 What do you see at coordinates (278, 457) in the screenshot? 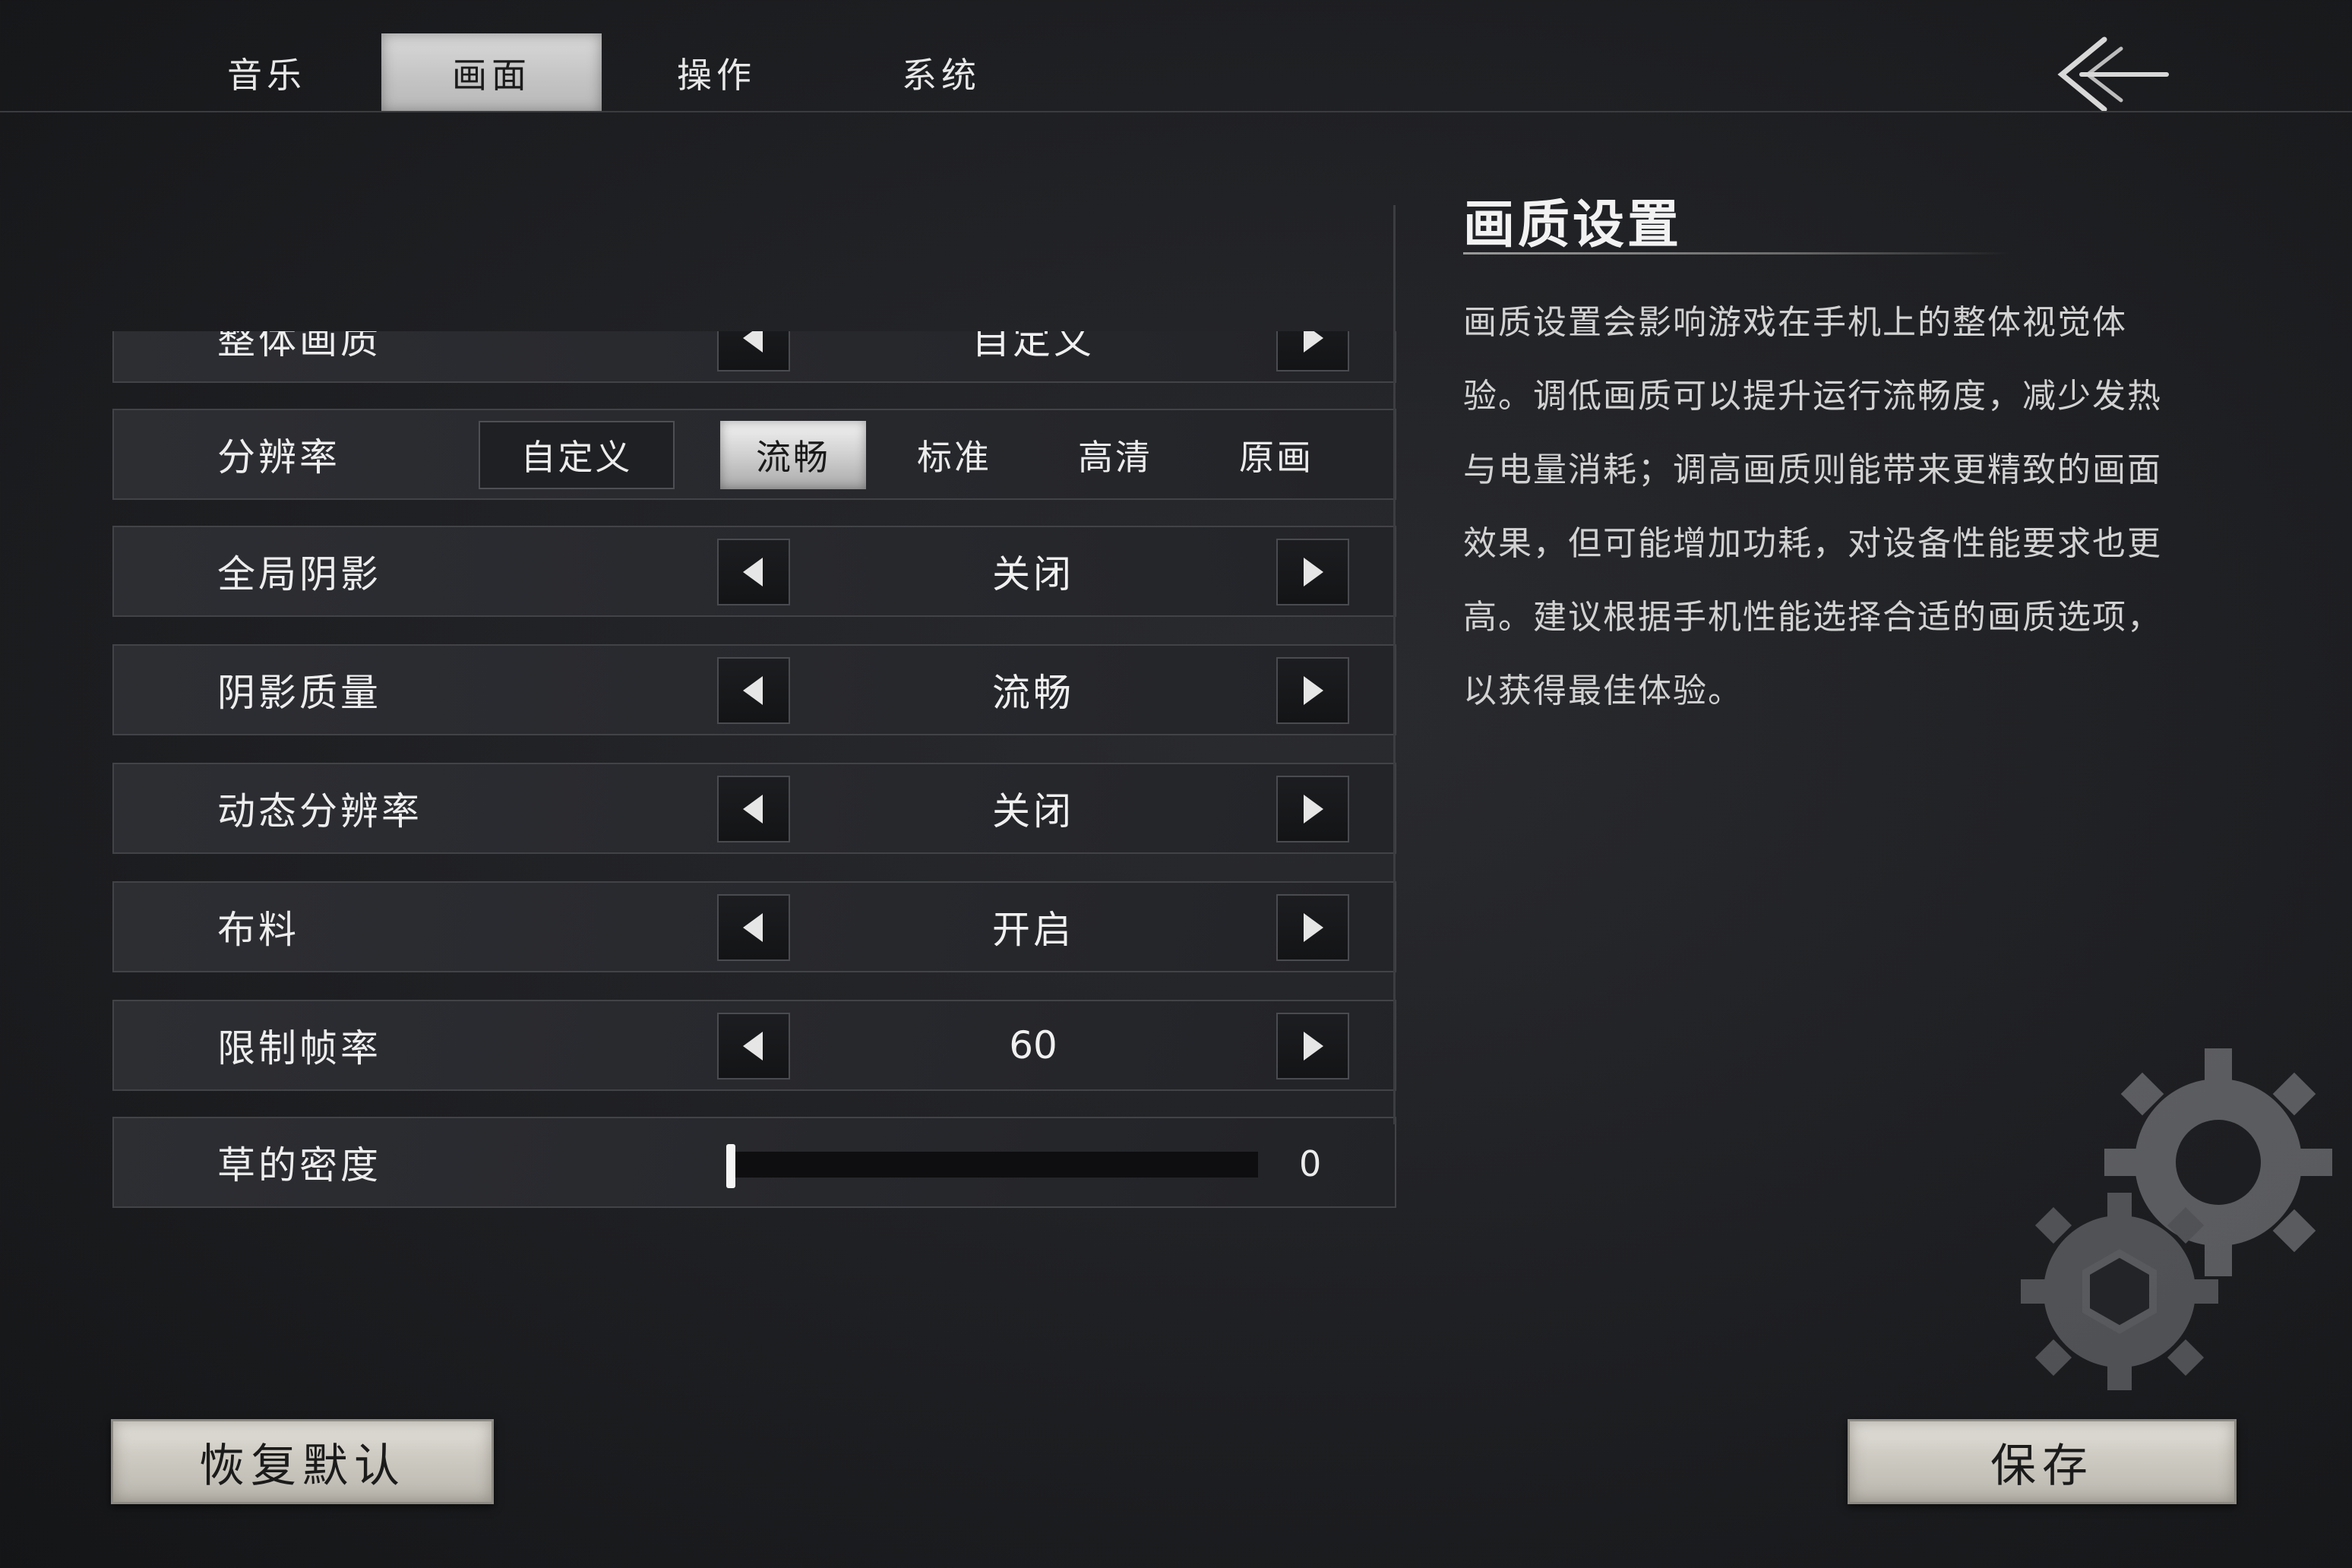
I see `setting-label: 分辨率` at bounding box center [278, 457].